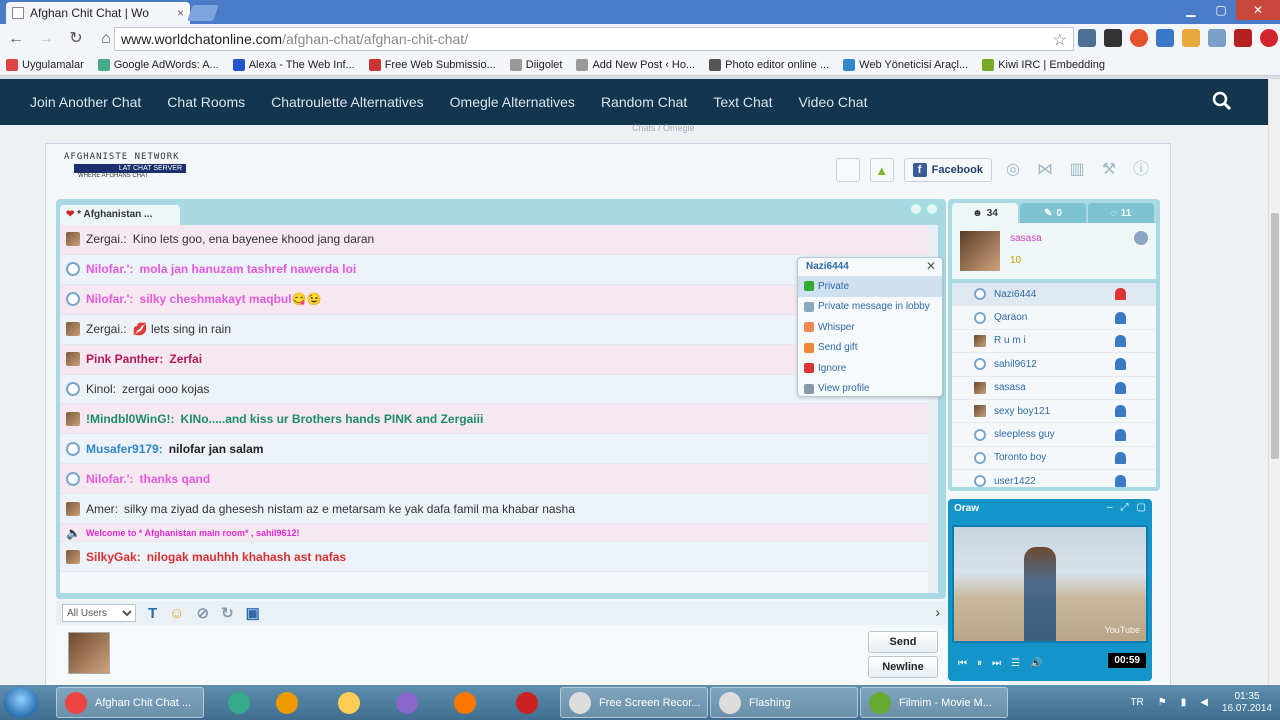  Describe the element at coordinates (1162, 702) in the screenshot. I see `flag-icon: ⚑` at that location.